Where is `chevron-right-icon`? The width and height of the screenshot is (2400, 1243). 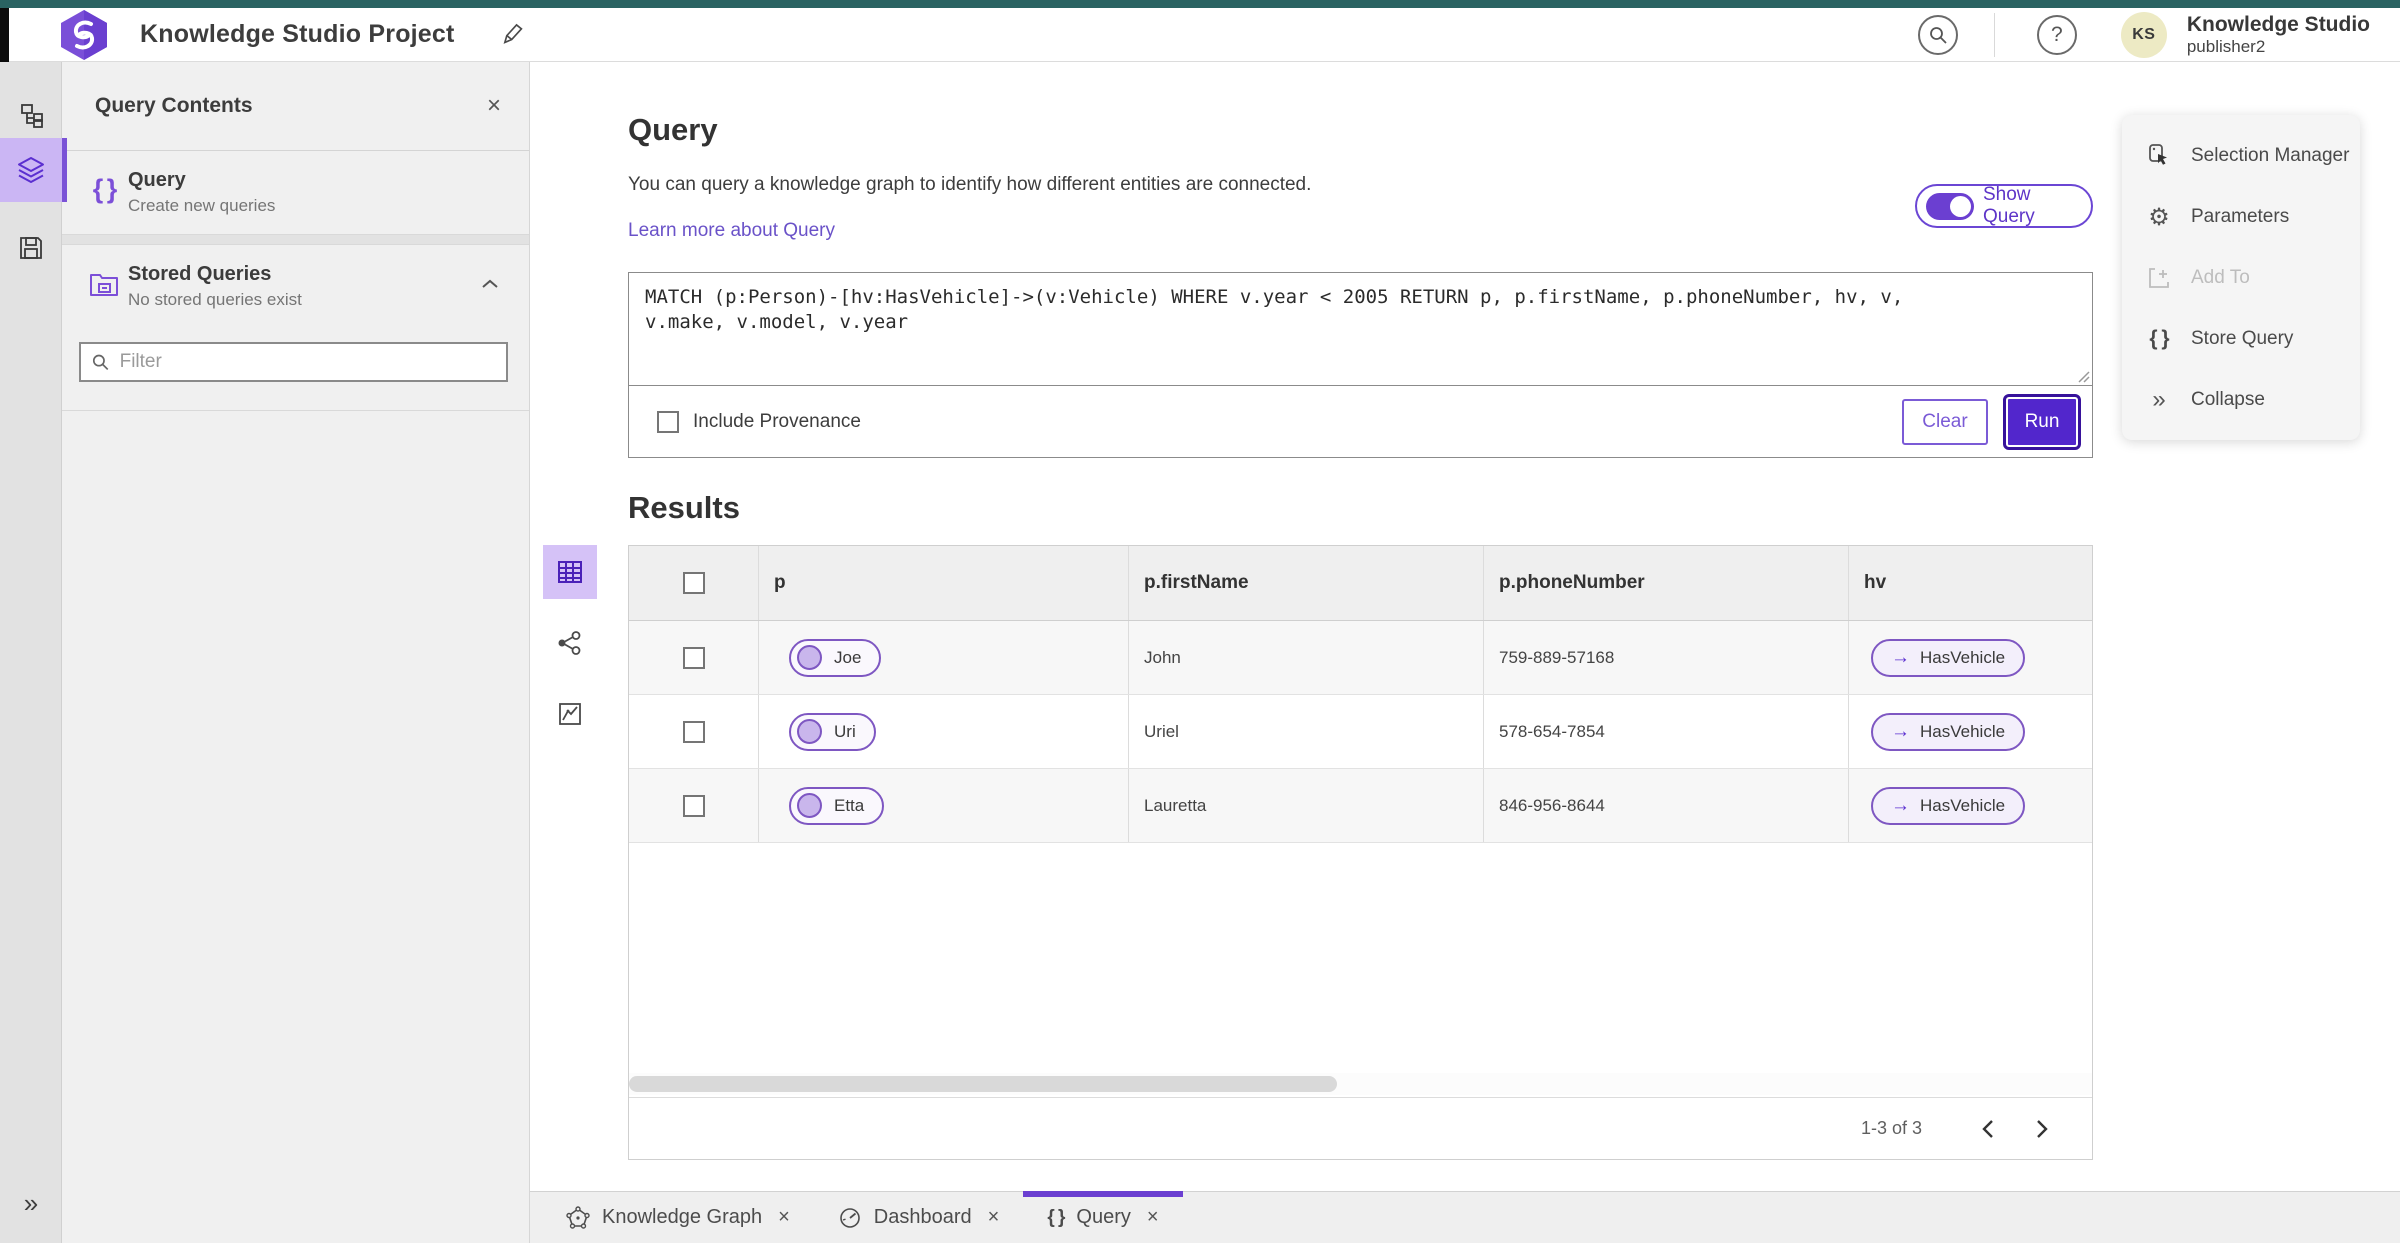 chevron-right-icon is located at coordinates (2042, 1128).